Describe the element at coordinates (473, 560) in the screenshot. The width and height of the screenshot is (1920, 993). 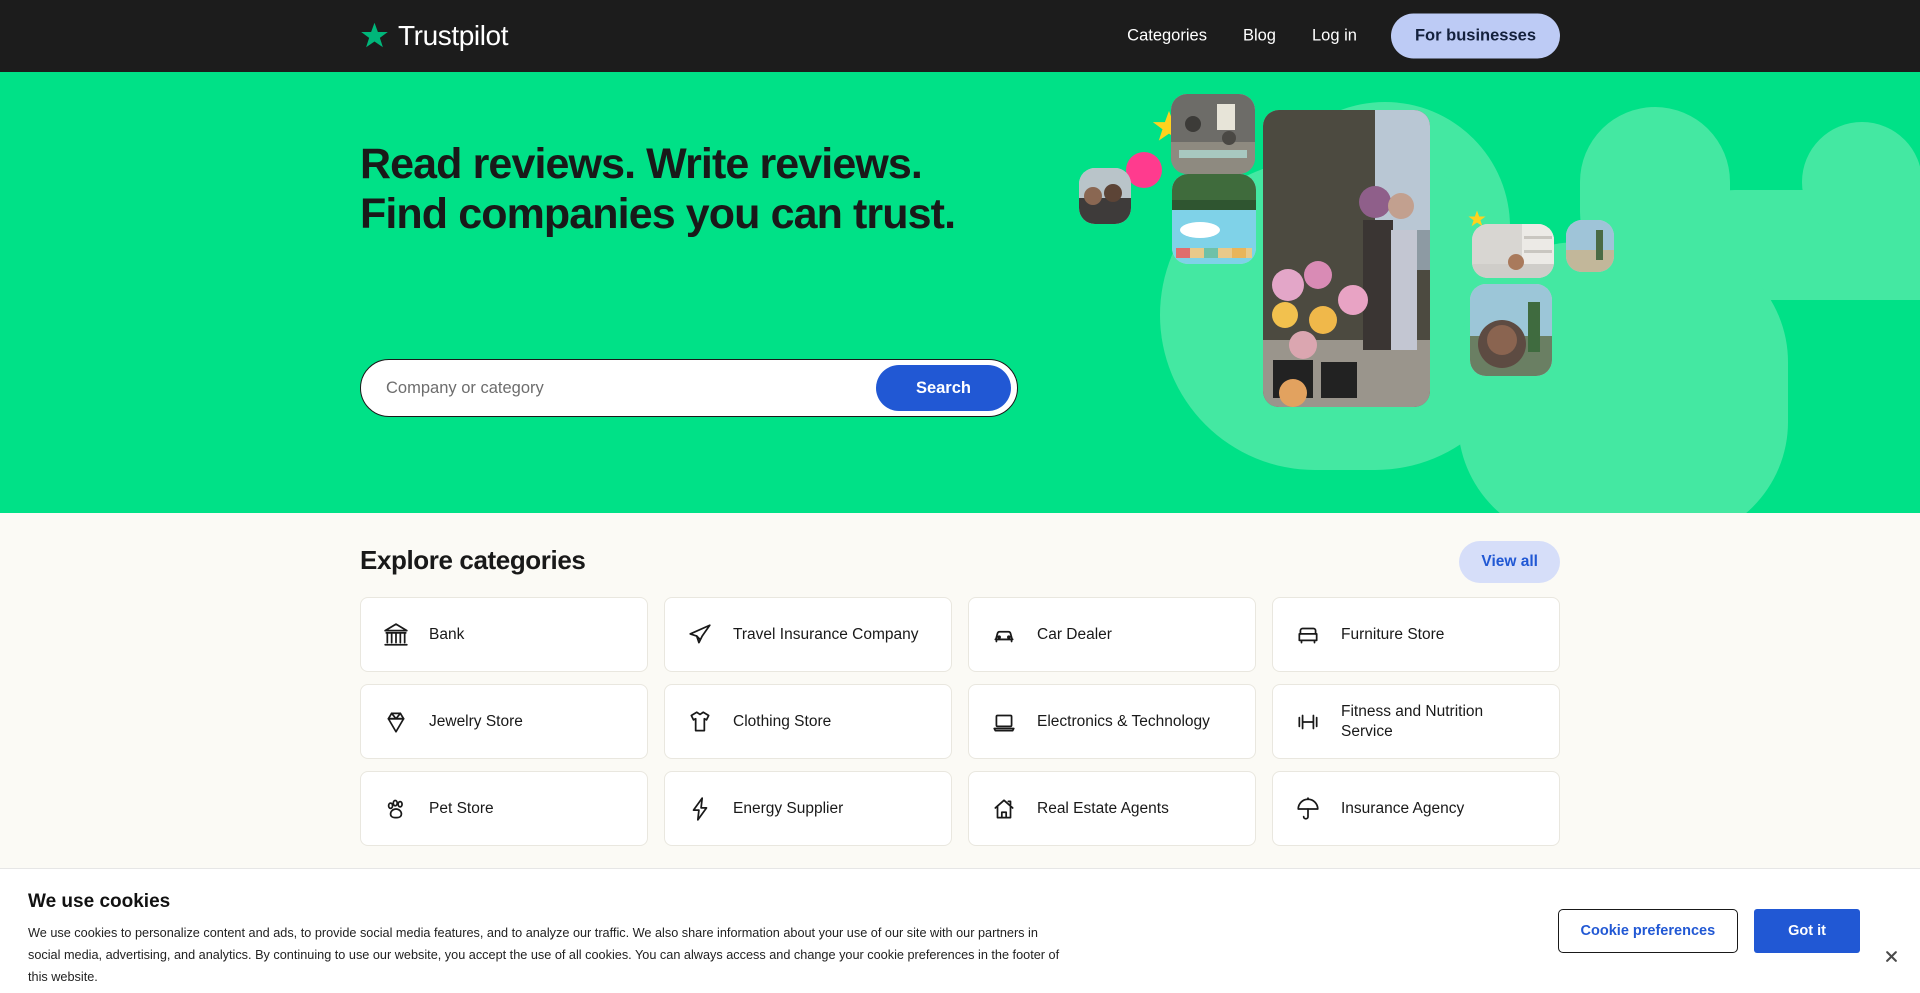
I see `section-title: Explore categories` at that location.